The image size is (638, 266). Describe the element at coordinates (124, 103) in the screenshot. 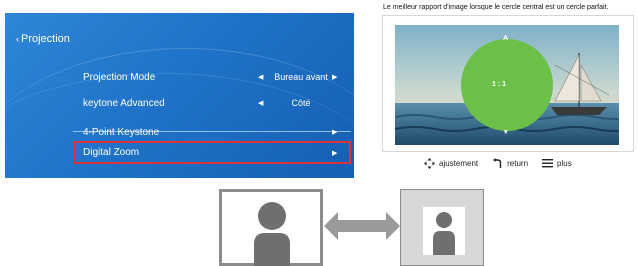

I see `menu-item-label: keytone Advanced` at that location.